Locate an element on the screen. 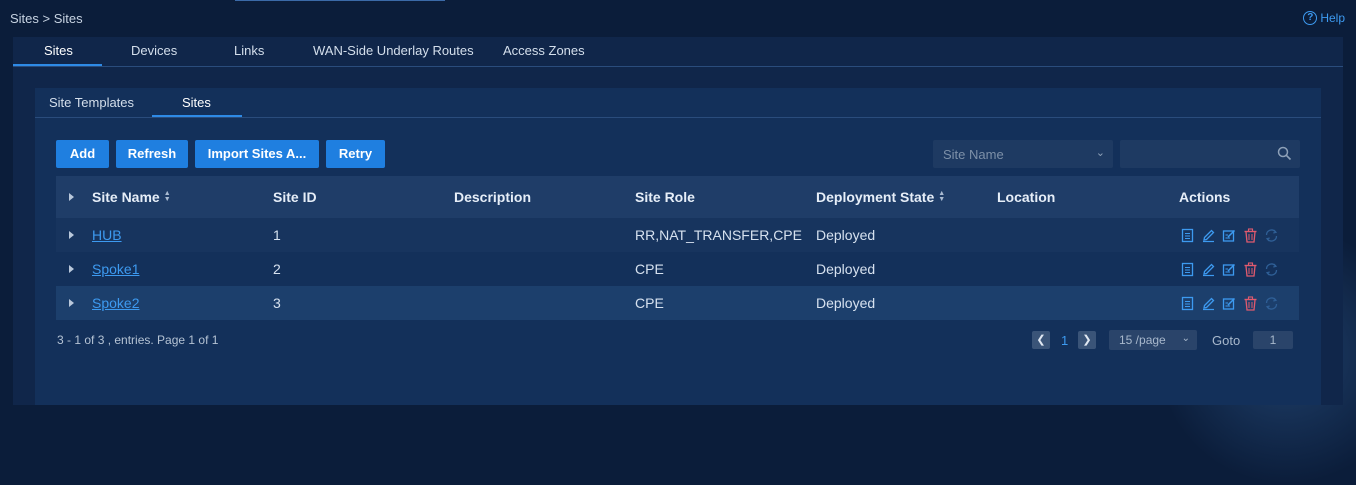 The height and width of the screenshot is (485, 1356). site-id: 2 is located at coordinates (277, 269).